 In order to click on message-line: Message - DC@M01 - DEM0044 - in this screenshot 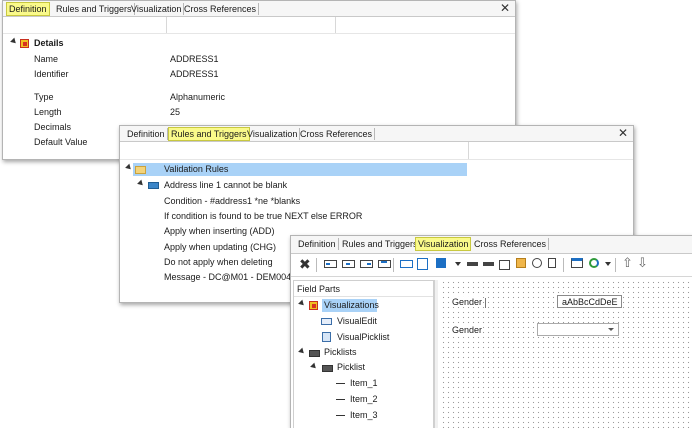, I will do `click(233, 277)`.